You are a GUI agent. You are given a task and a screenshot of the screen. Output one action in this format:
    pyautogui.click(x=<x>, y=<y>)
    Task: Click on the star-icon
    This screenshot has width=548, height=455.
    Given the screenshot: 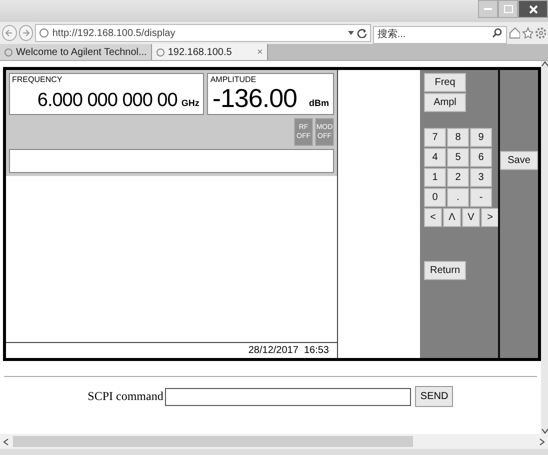 What is the action you would take?
    pyautogui.click(x=528, y=33)
    